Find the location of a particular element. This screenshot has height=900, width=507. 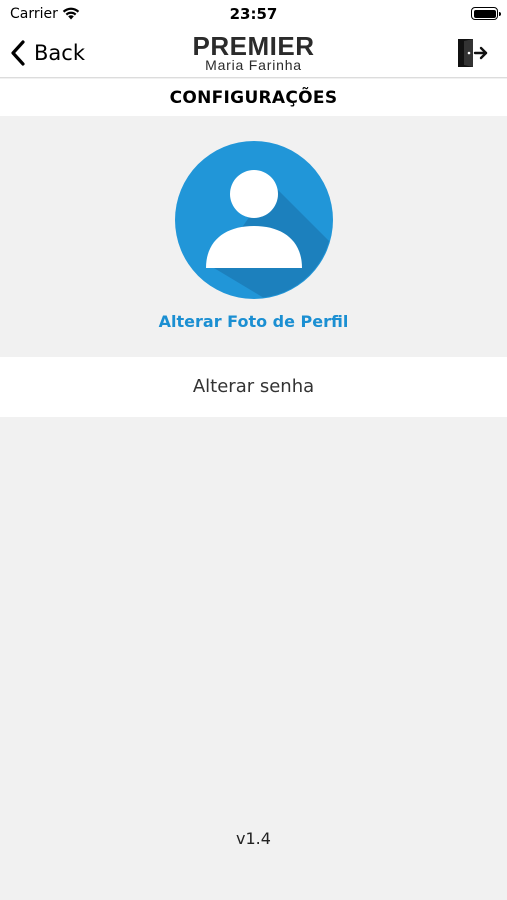

logout-icon is located at coordinates (472, 53).